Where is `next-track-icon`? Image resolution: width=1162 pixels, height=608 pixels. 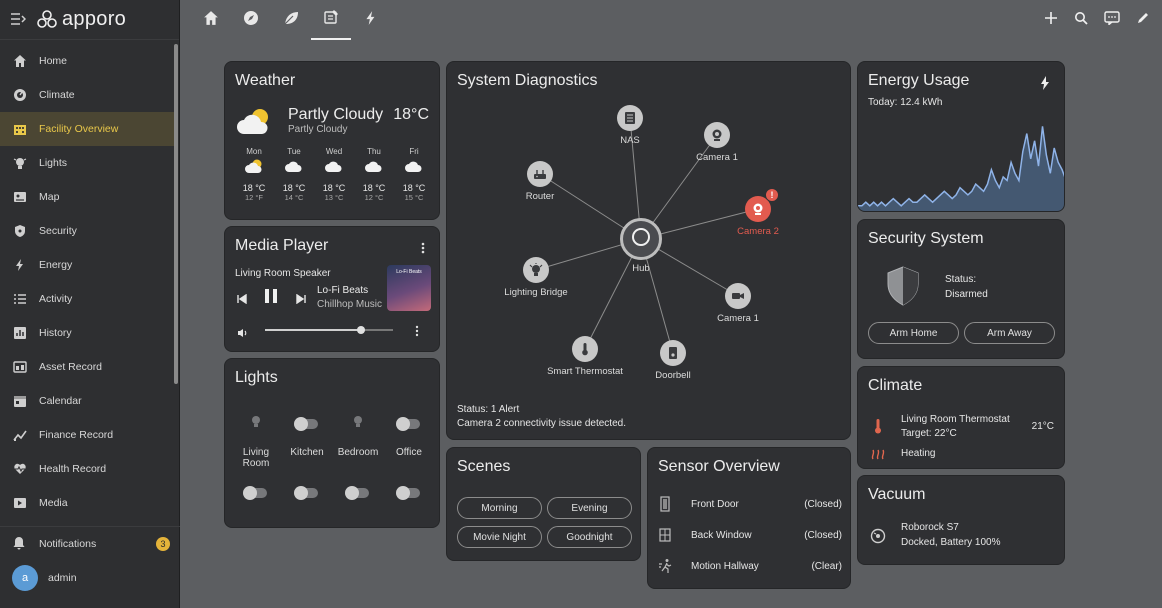 next-track-icon is located at coordinates (301, 300).